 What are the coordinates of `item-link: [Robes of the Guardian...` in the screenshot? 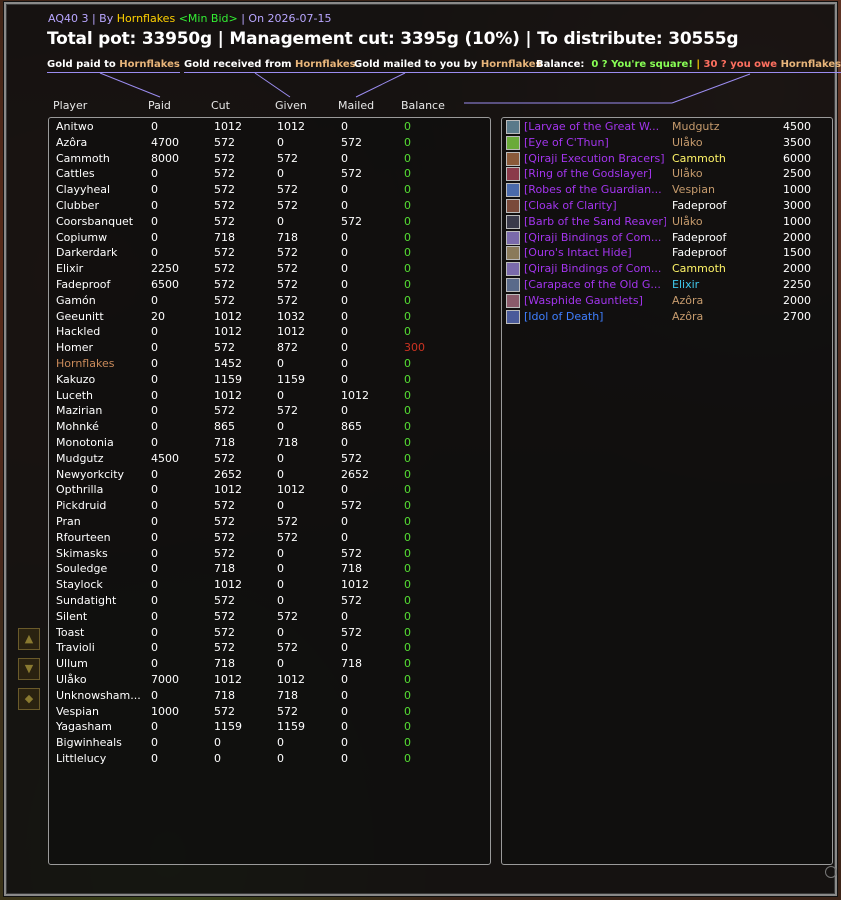 It's located at (595, 190).